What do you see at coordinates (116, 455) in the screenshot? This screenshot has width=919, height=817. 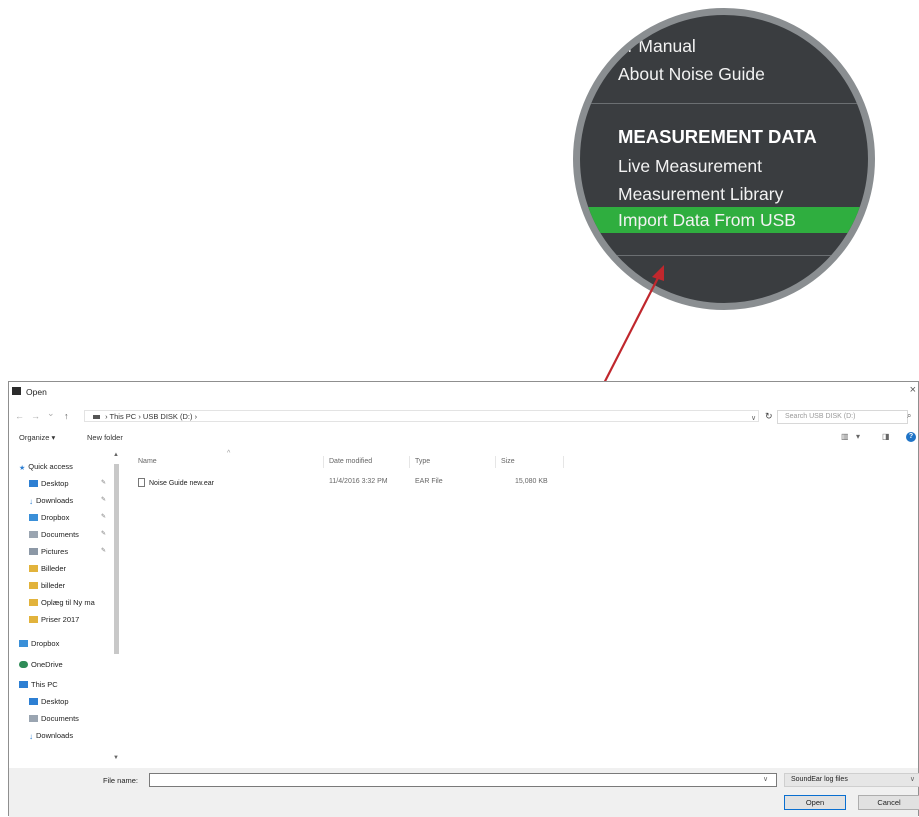 I see `scroll-up-icon: ▲` at bounding box center [116, 455].